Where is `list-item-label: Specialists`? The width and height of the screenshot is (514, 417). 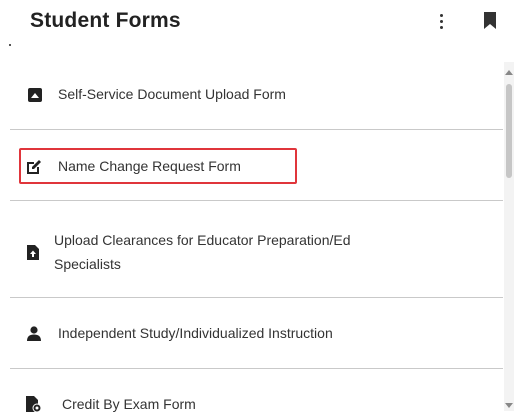
list-item-label: Specialists is located at coordinates (87, 264).